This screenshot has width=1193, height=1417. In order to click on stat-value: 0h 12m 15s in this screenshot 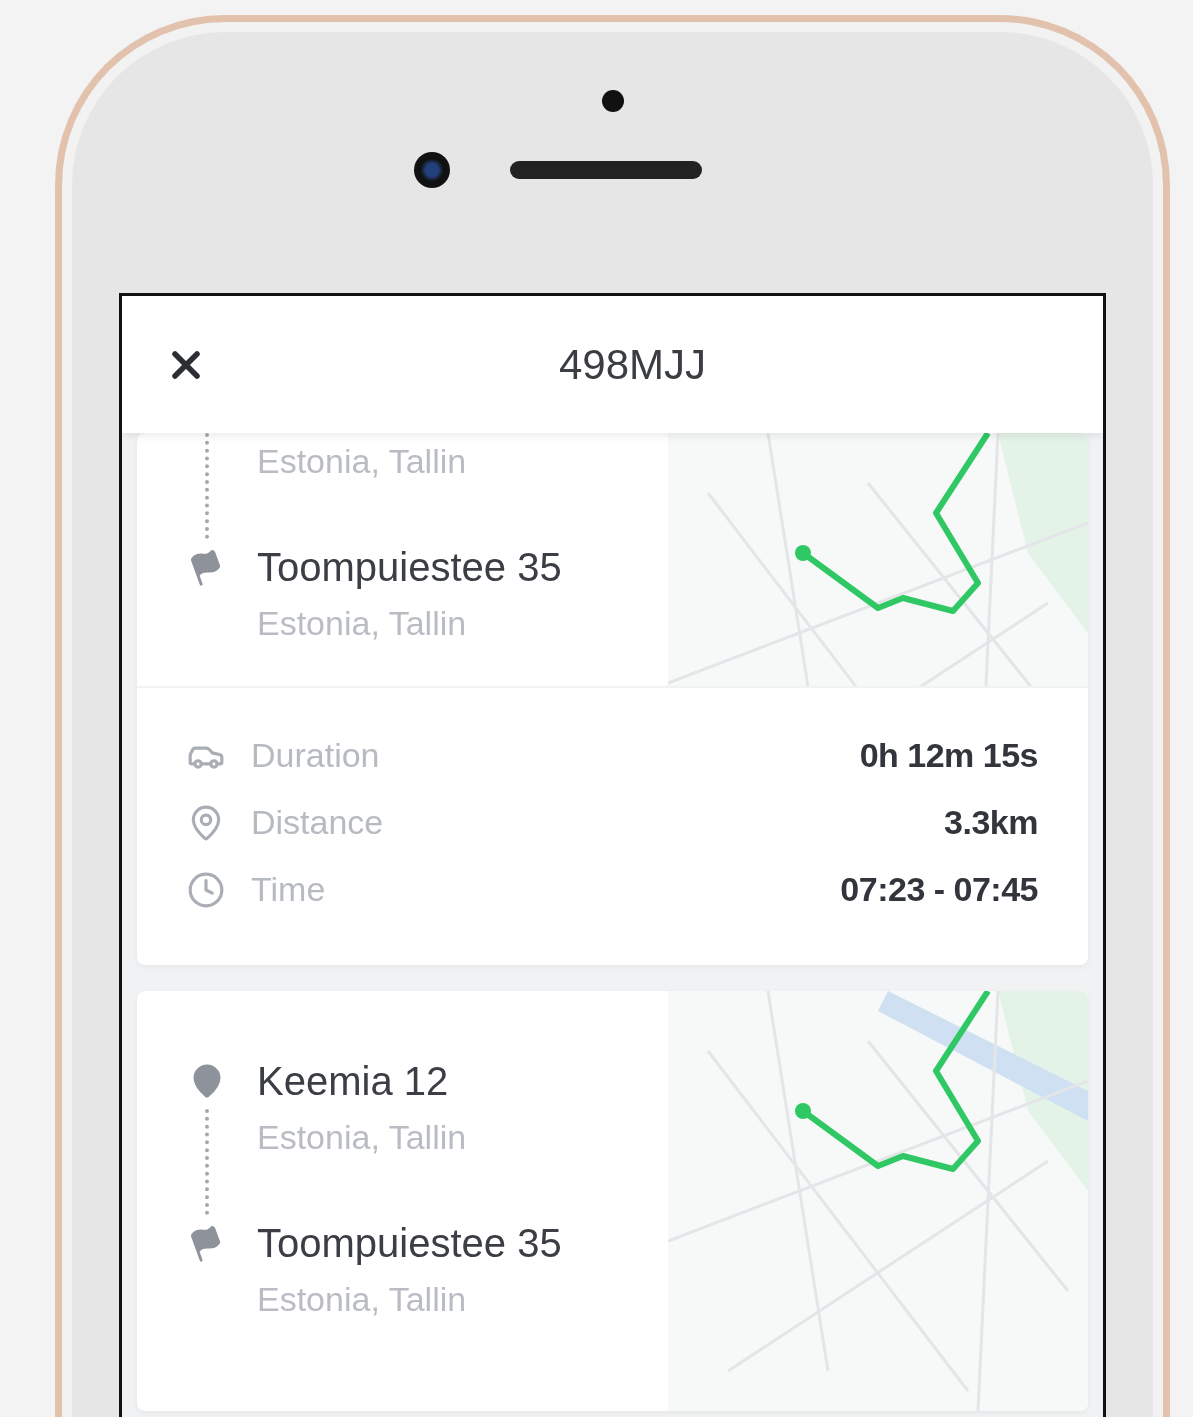, I will do `click(948, 755)`.